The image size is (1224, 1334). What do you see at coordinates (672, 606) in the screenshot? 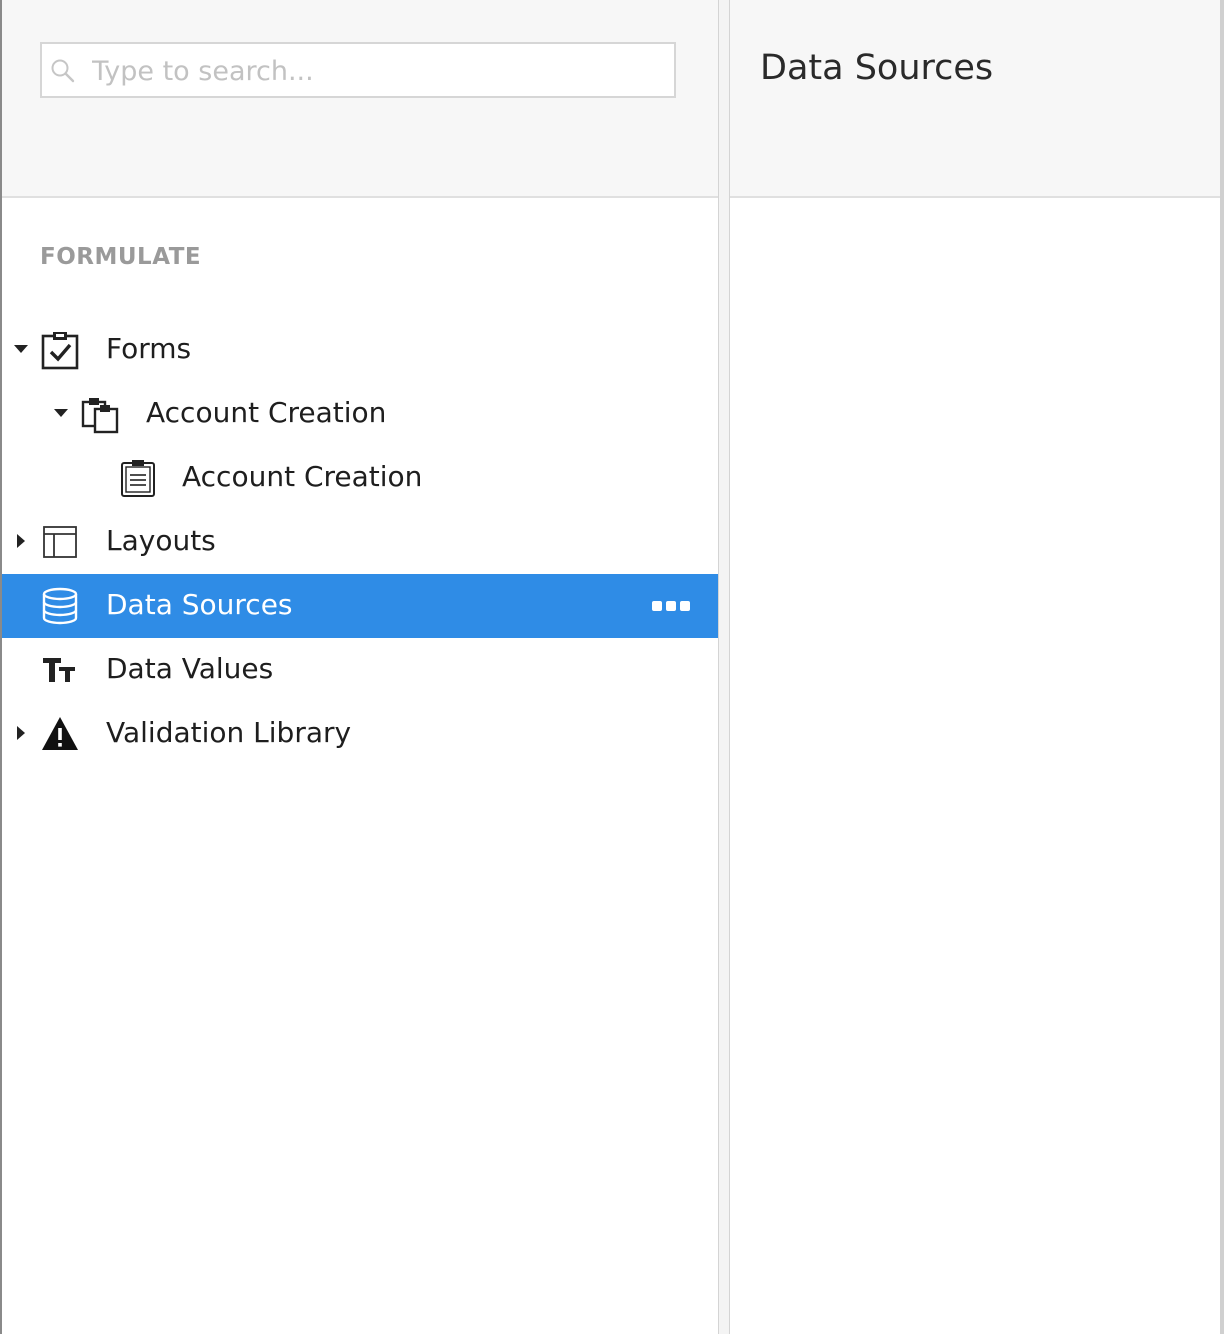
I see `more-dots-icon` at bounding box center [672, 606].